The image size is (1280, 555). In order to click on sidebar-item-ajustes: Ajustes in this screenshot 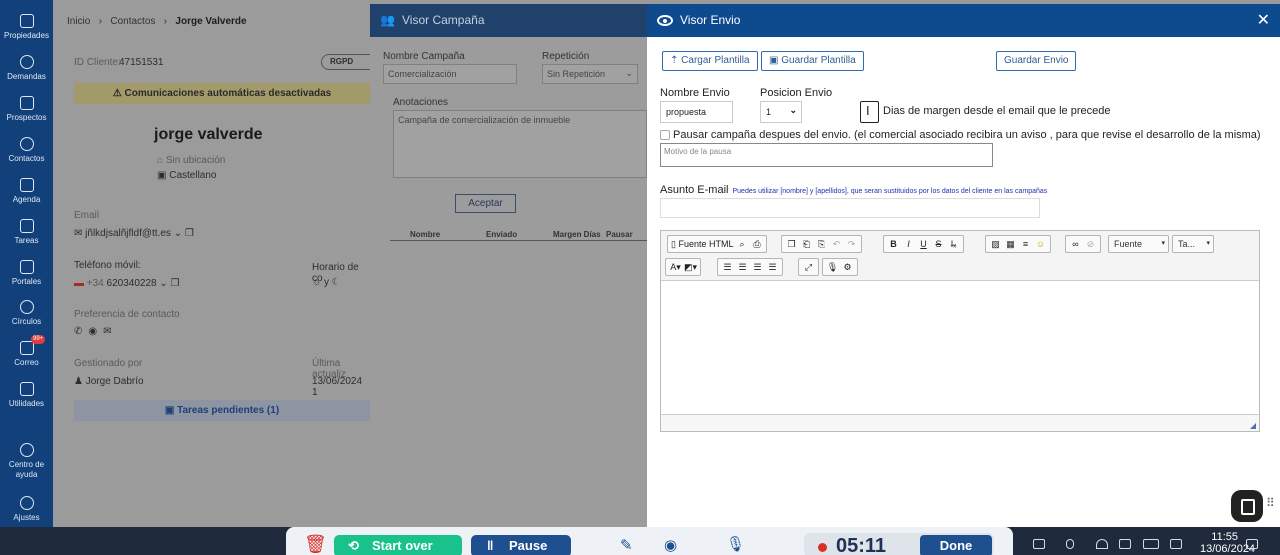, I will do `click(26, 509)`.